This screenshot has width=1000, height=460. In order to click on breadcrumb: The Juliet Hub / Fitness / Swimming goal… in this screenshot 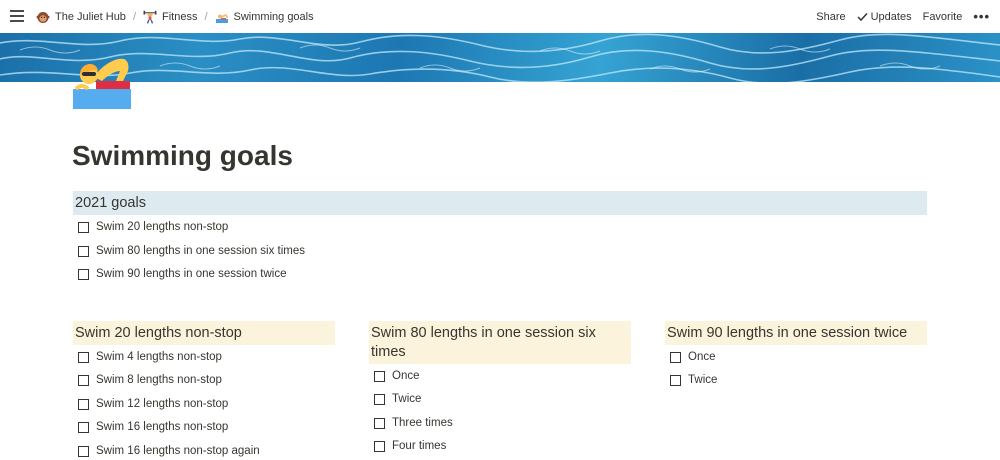, I will do `click(175, 16)`.